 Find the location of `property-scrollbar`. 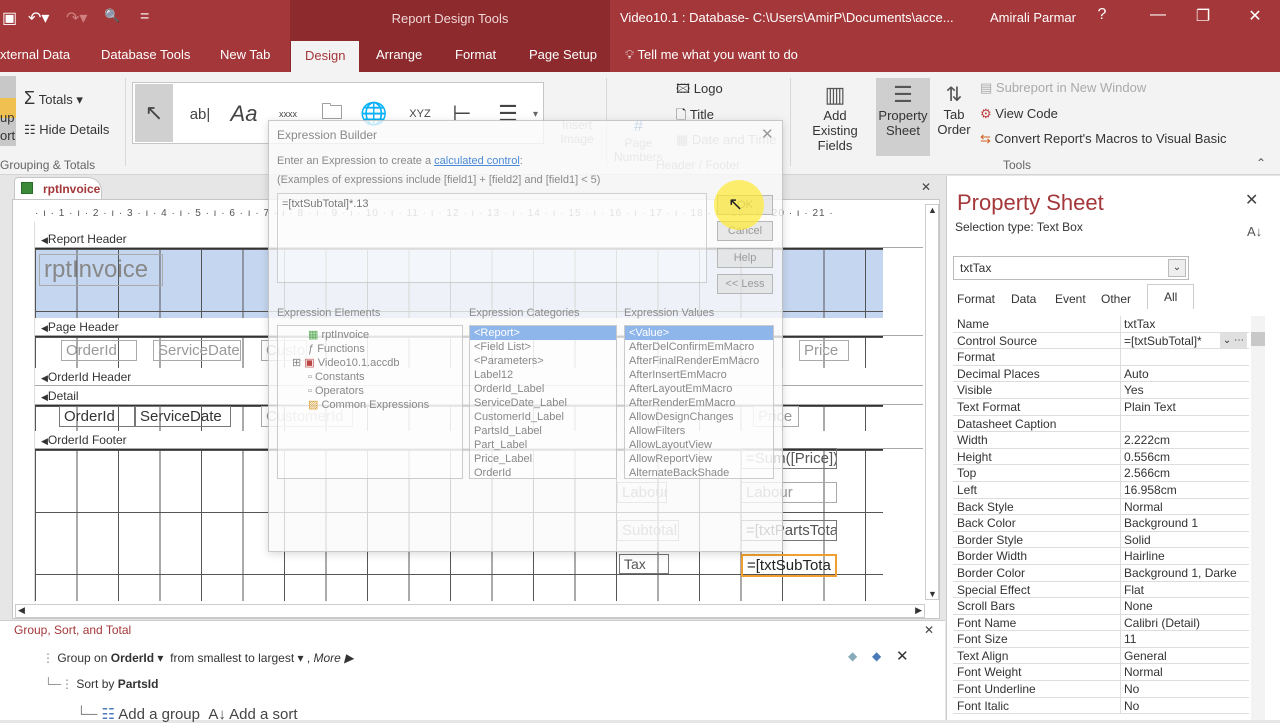

property-scrollbar is located at coordinates (1258, 518).